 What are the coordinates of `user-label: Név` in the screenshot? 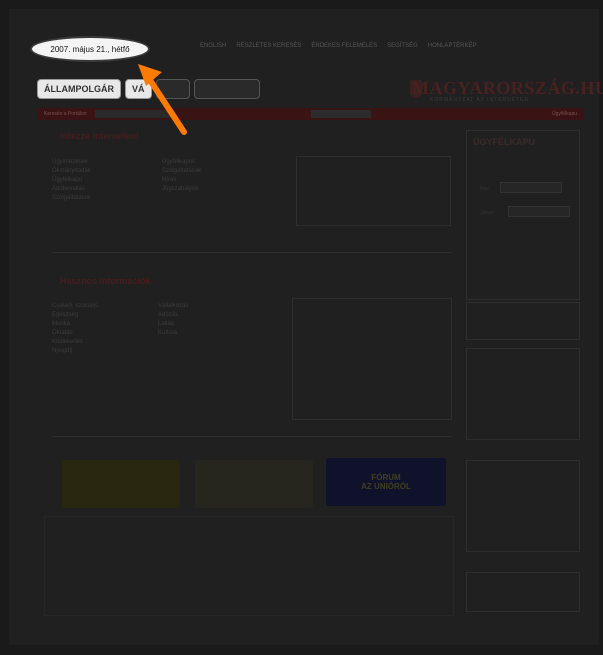 It's located at (484, 189).